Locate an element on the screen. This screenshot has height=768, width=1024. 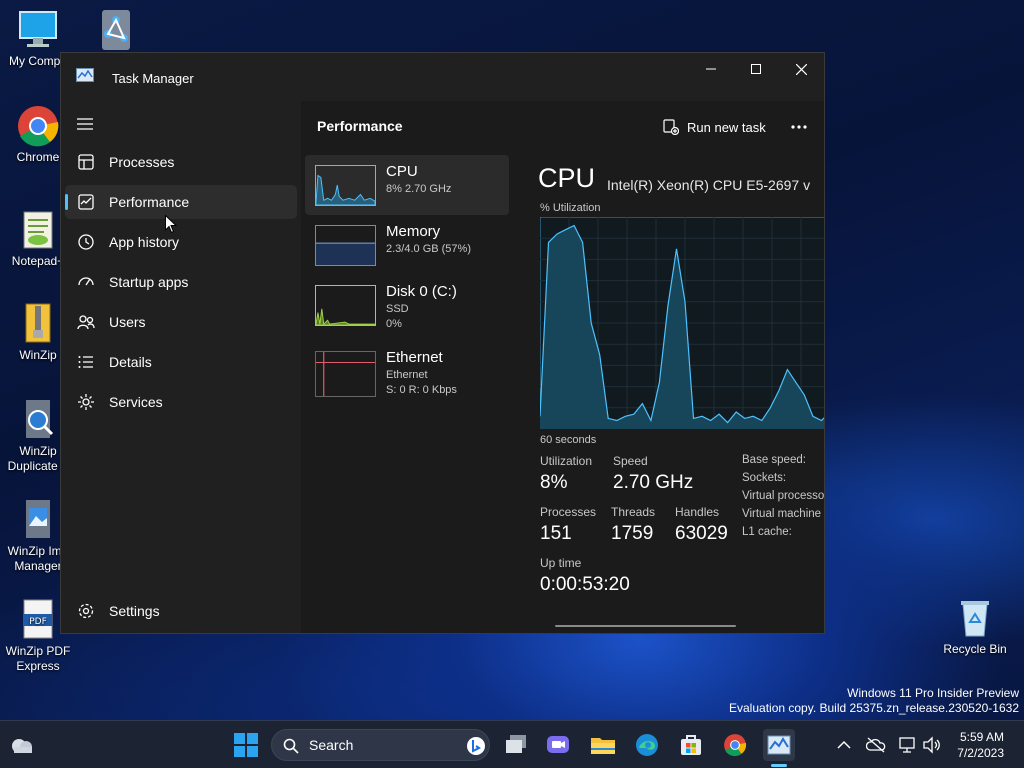
cpu-heading: CPU is located at coordinates (567, 178).